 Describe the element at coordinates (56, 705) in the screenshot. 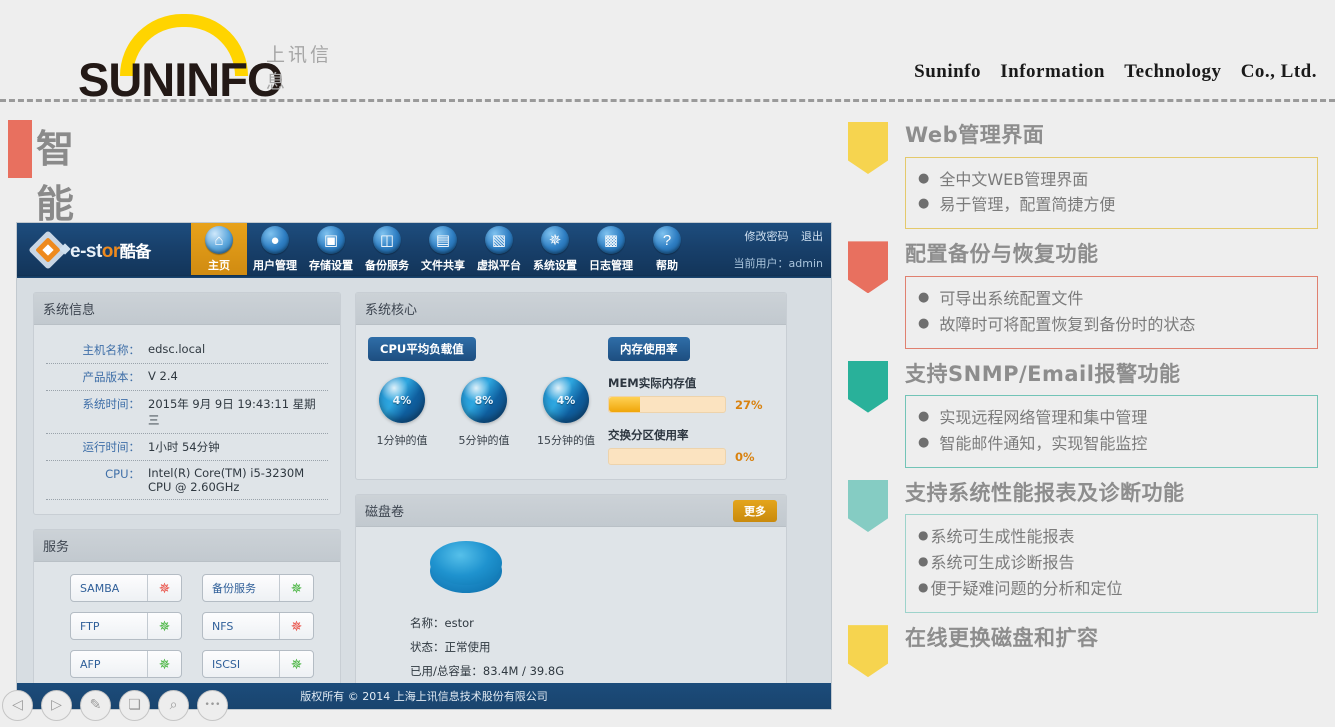

I see `play-button: ▷` at that location.